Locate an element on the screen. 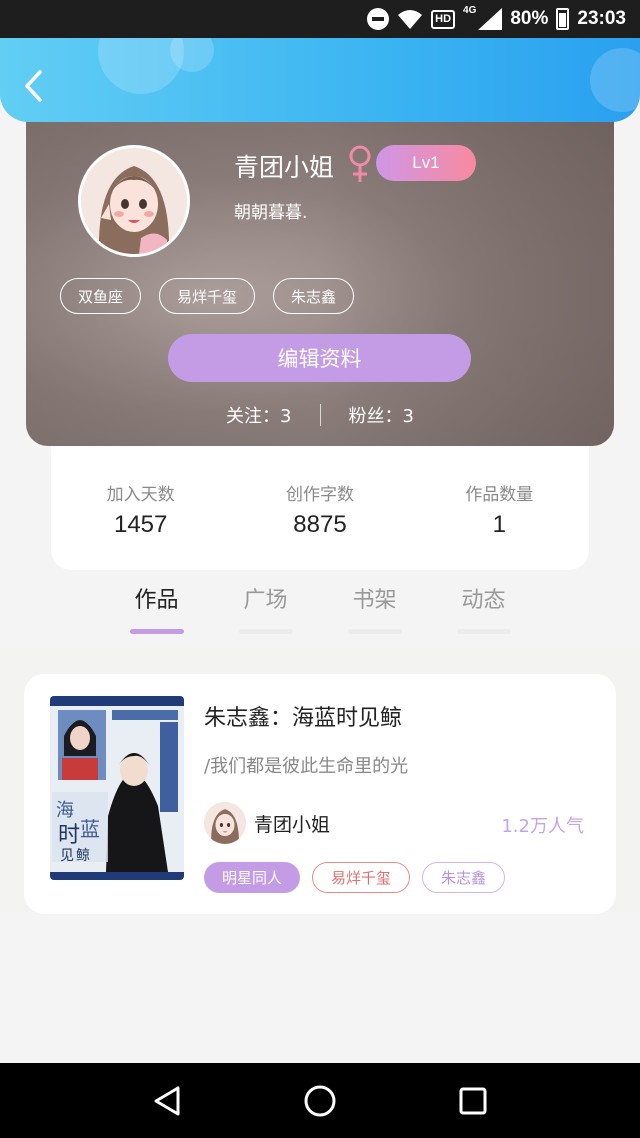  back-button is located at coordinates (35, 86).